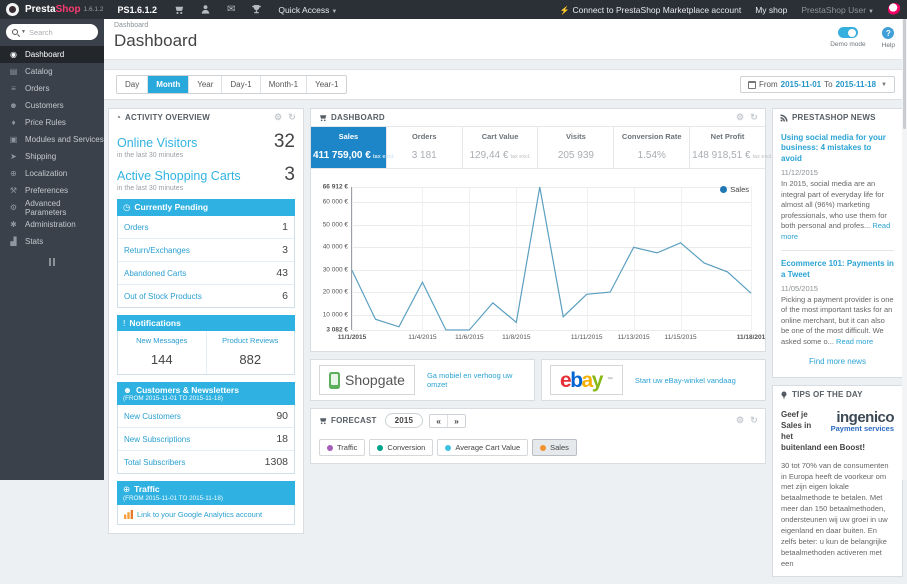 This screenshot has height=584, width=907. I want to click on chart-legend: Sales, so click(734, 189).